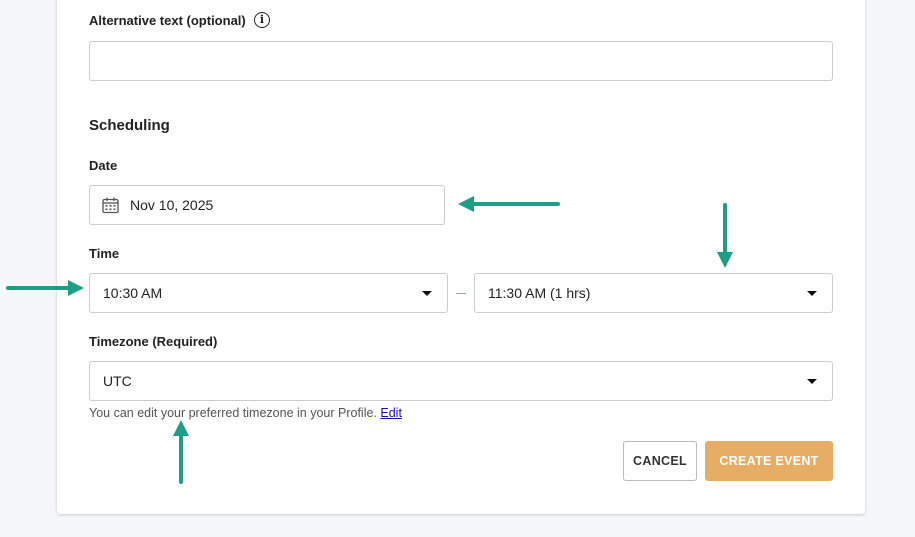  What do you see at coordinates (172, 205) in the screenshot?
I see `date-value: Nov 10, 2025` at bounding box center [172, 205].